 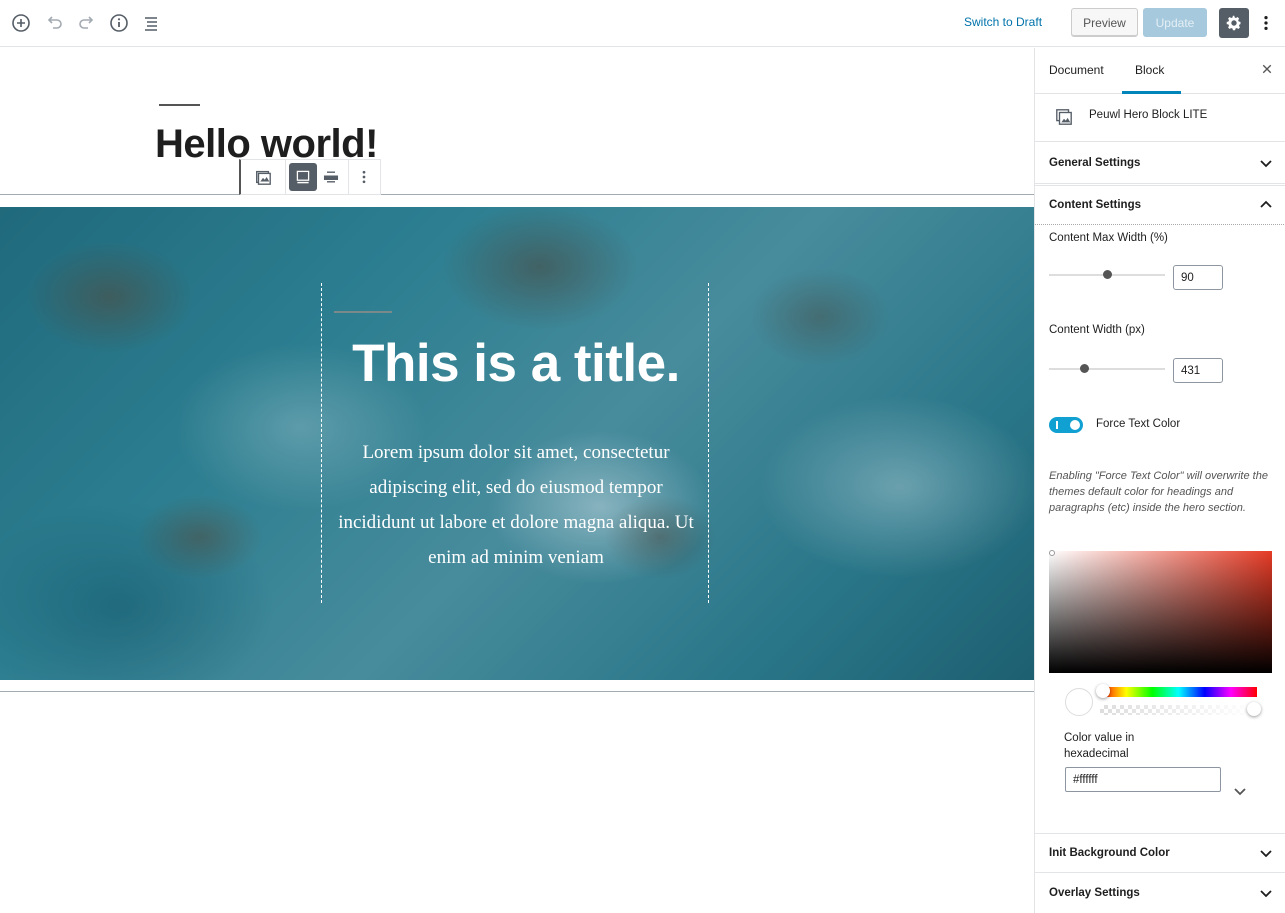 I want to click on switch-to-draft-button: Switch to Draft, so click(x=1003, y=22).